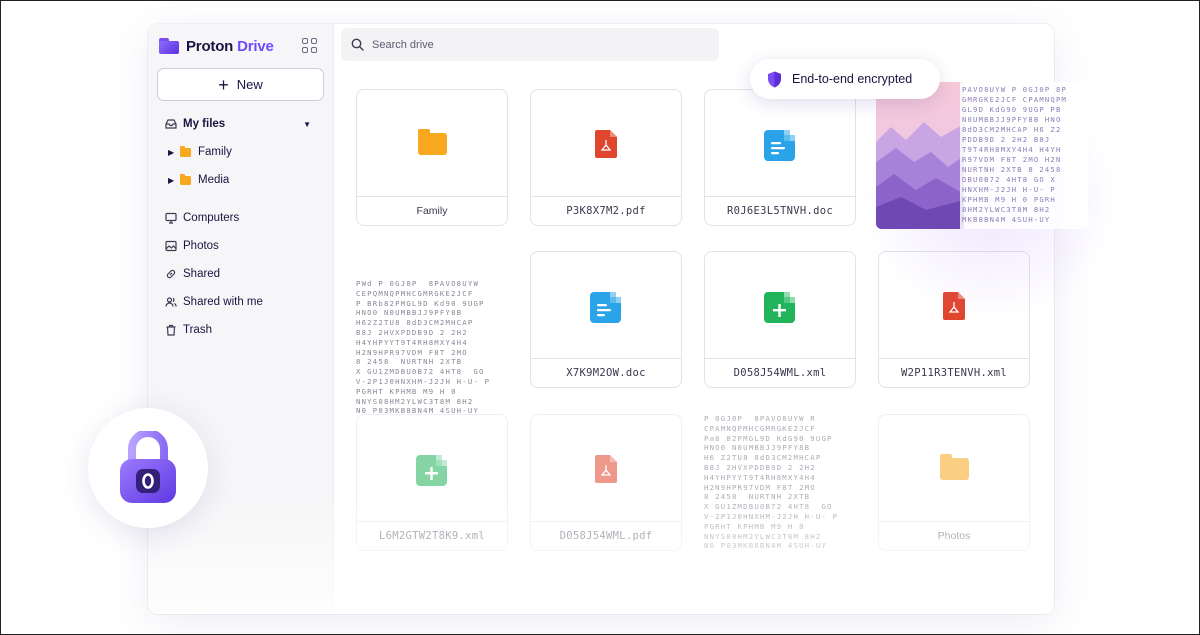 The width and height of the screenshot is (1200, 635). I want to click on logo-text-part1: Proton, so click(210, 46).